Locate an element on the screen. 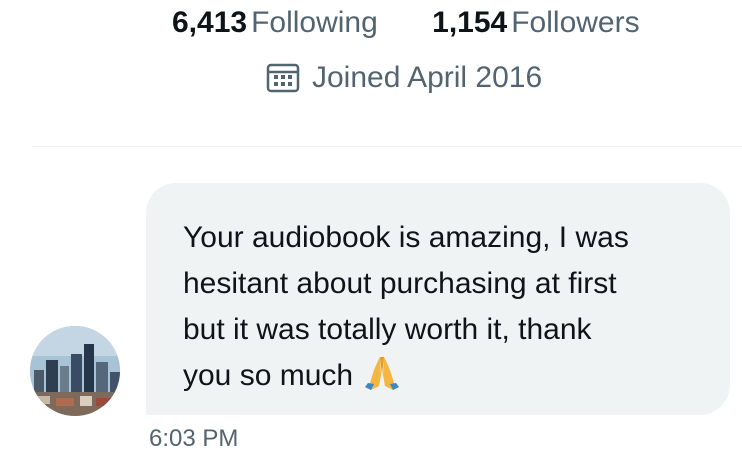  joined-label: Joined April 2016 is located at coordinates (427, 77).